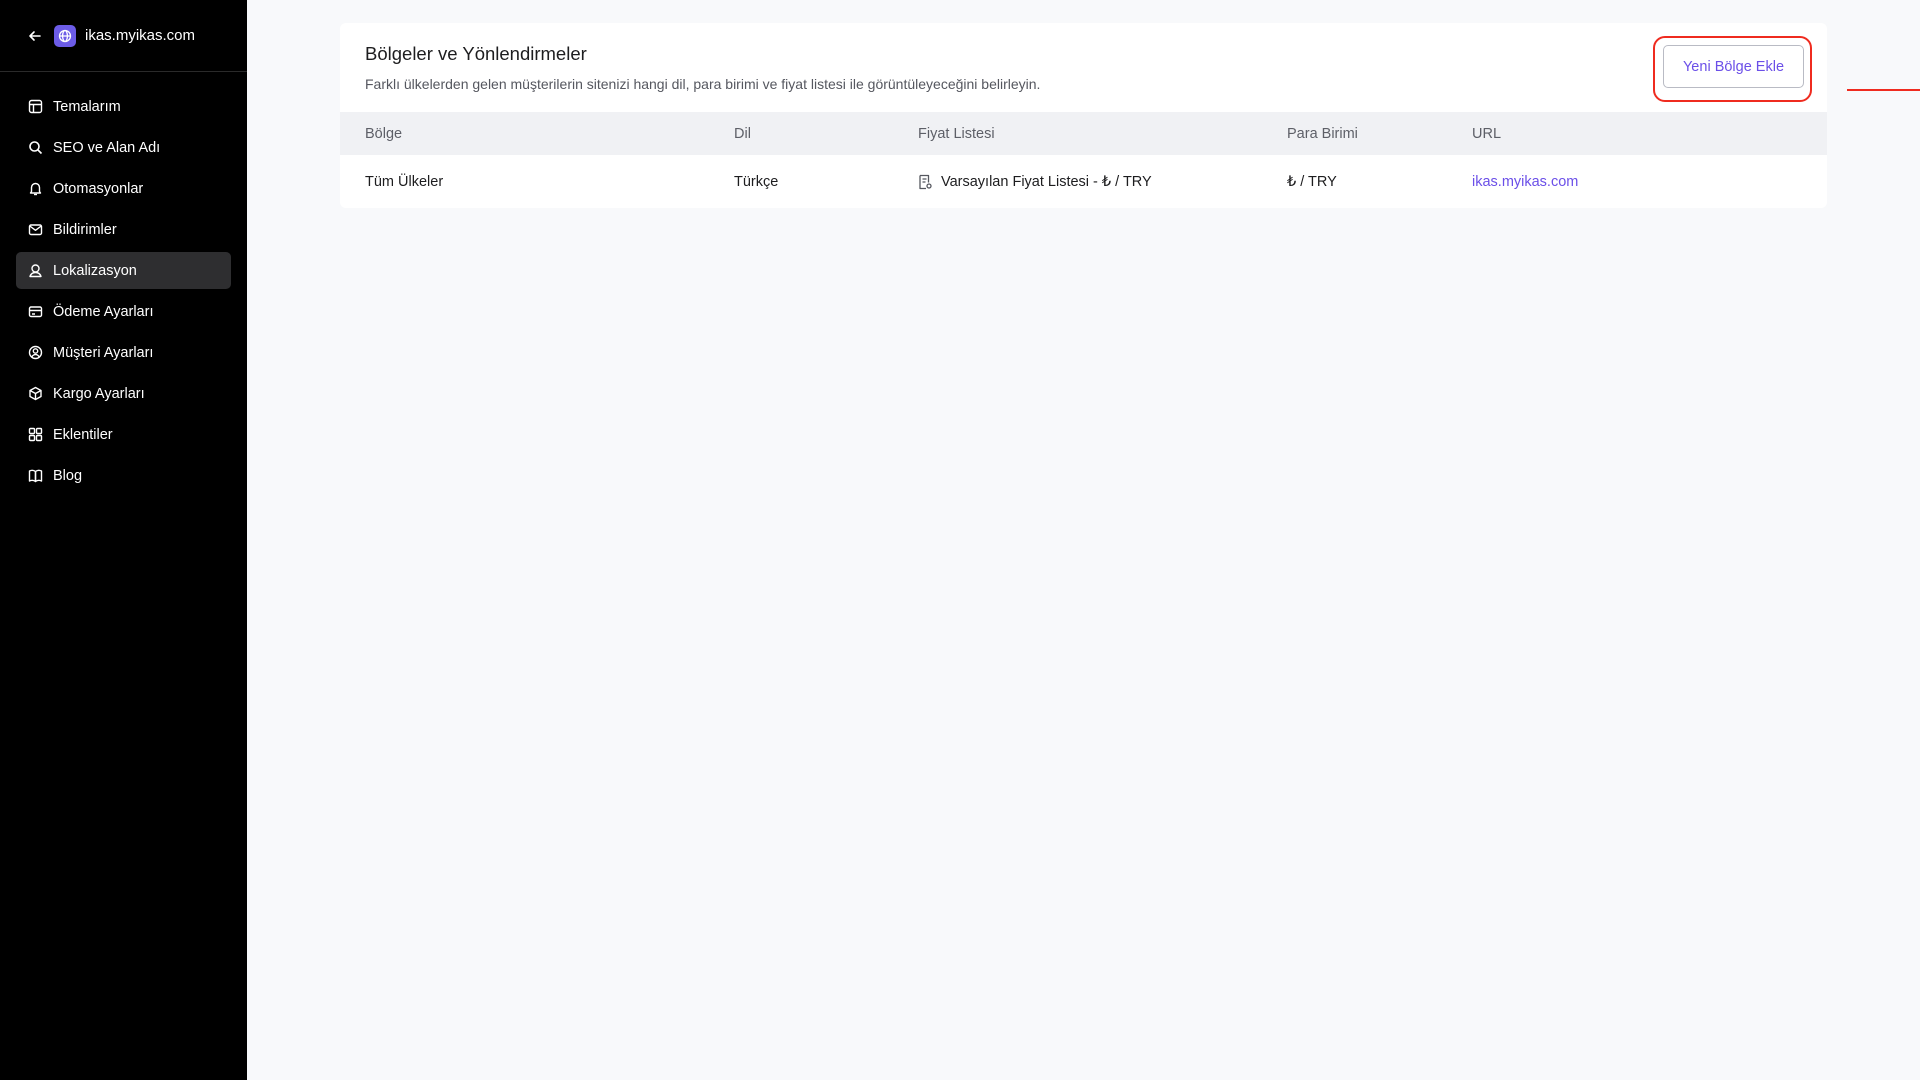  What do you see at coordinates (123, 475) in the screenshot?
I see `sidebar-item-blog: Blog` at bounding box center [123, 475].